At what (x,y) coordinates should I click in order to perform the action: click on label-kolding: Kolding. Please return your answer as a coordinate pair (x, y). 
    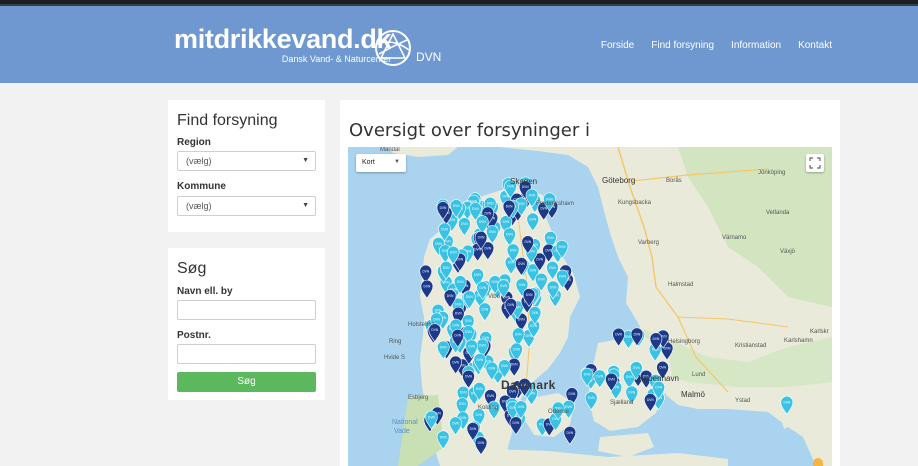
    Looking at the image, I should click on (488, 408).